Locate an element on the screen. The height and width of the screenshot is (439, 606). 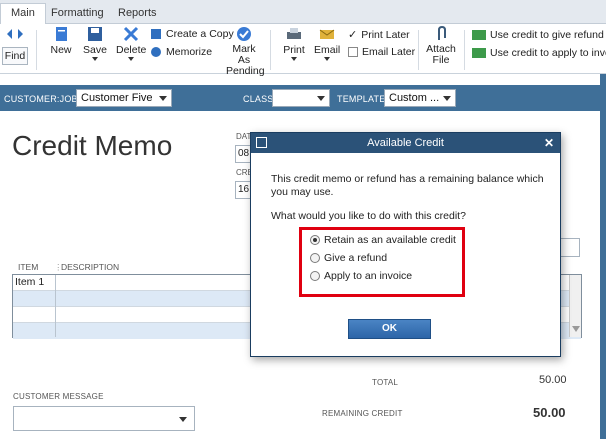
print-later-checkbox: ✓ Print Later is located at coordinates (379, 35).